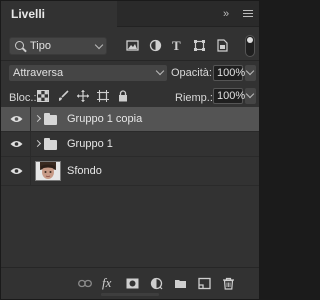 The image size is (320, 300). What do you see at coordinates (194, 98) in the screenshot?
I see `fill-label: Riemp.:` at bounding box center [194, 98].